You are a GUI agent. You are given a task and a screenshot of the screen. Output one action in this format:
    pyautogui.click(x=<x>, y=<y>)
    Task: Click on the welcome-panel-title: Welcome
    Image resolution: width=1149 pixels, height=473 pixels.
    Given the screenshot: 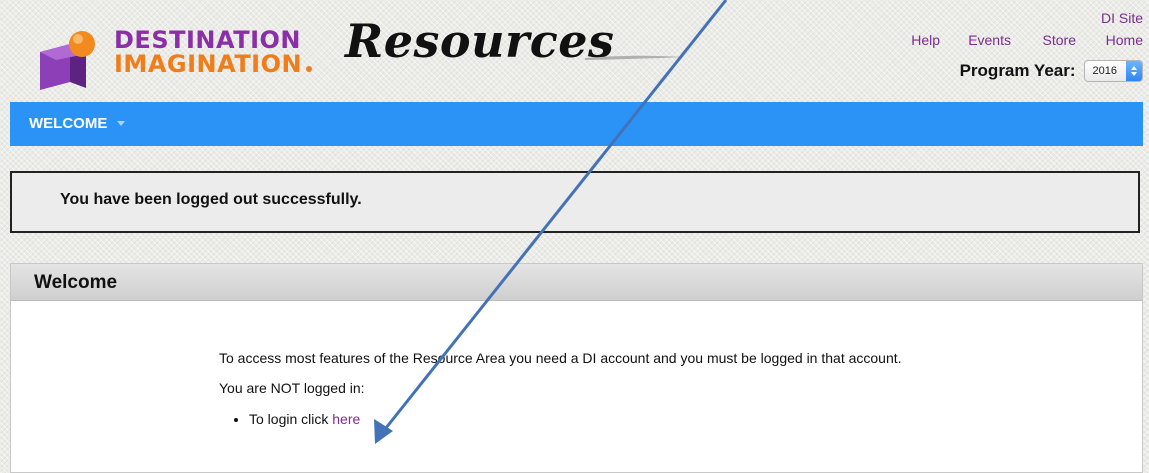 What is the action you would take?
    pyautogui.click(x=76, y=282)
    